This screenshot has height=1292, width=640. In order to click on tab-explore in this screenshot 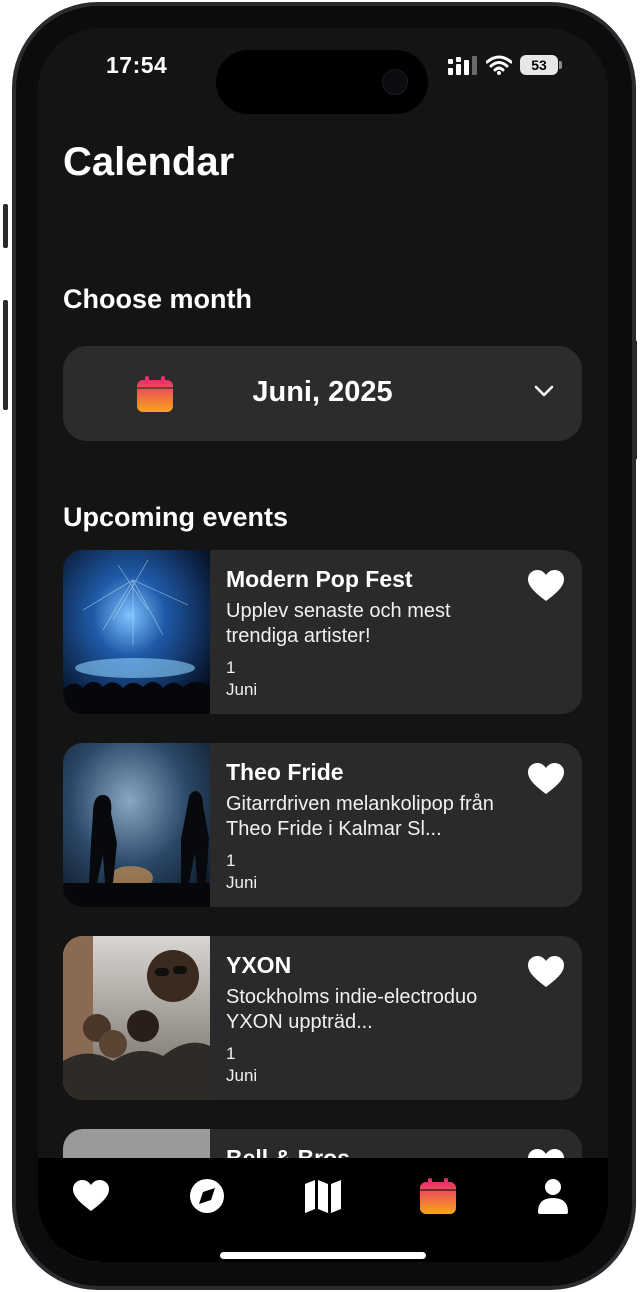, I will do `click(207, 1196)`.